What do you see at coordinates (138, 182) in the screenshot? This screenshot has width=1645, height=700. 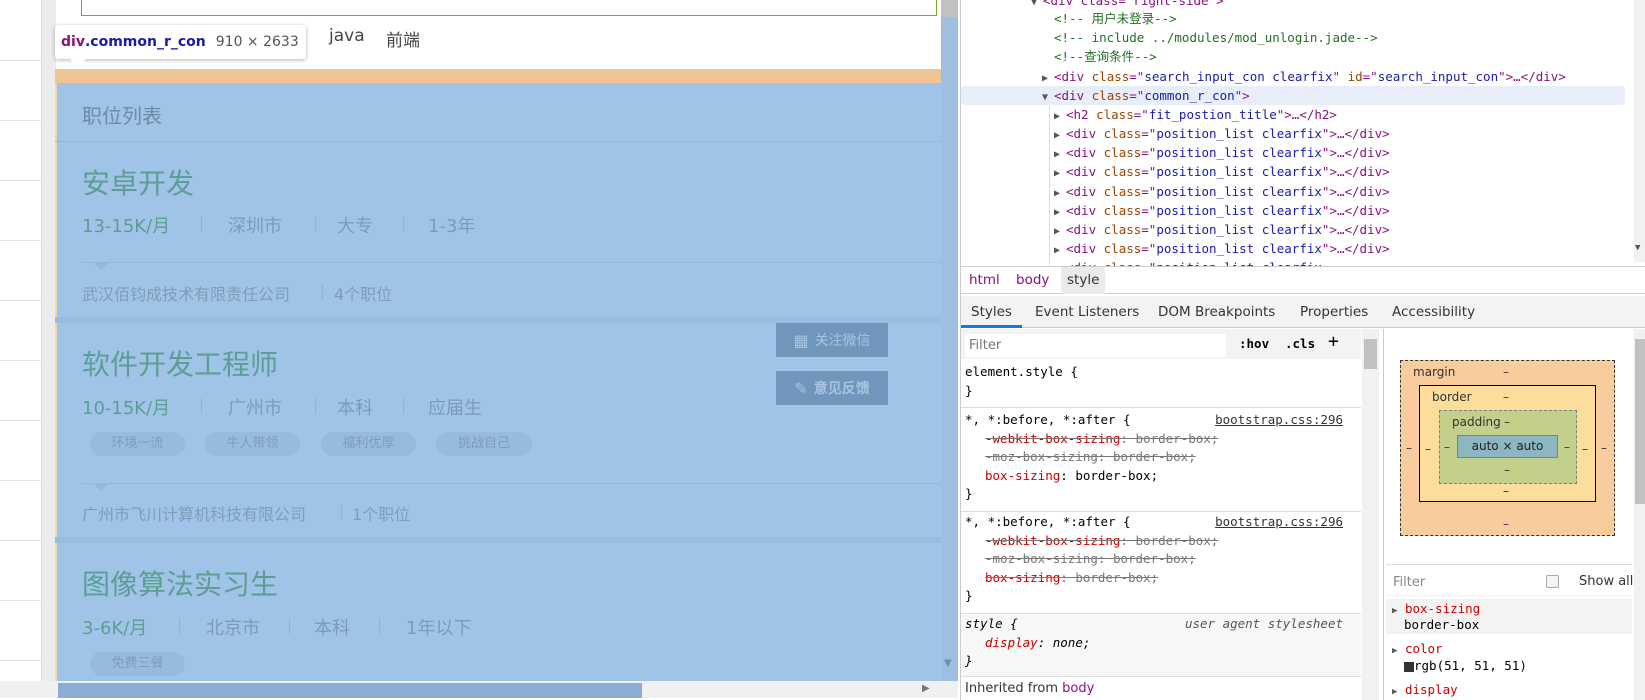 I see `job-title: 安卓开发` at bounding box center [138, 182].